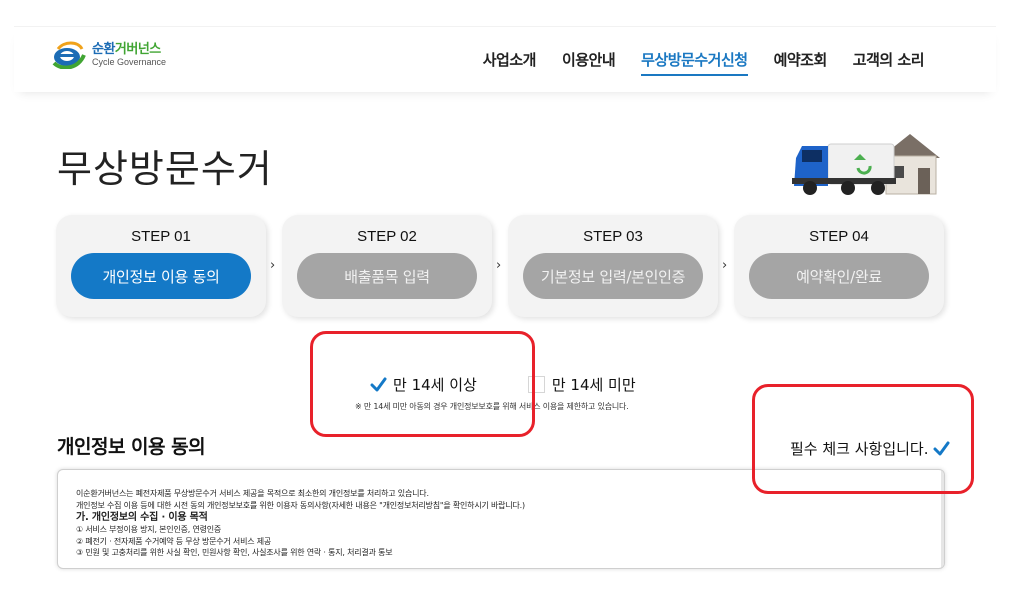 The height and width of the screenshot is (592, 1027). Describe the element at coordinates (142, 517) in the screenshot. I see `terms-subheading: 가. 개인정보의 수집 · 이용 목적` at that location.